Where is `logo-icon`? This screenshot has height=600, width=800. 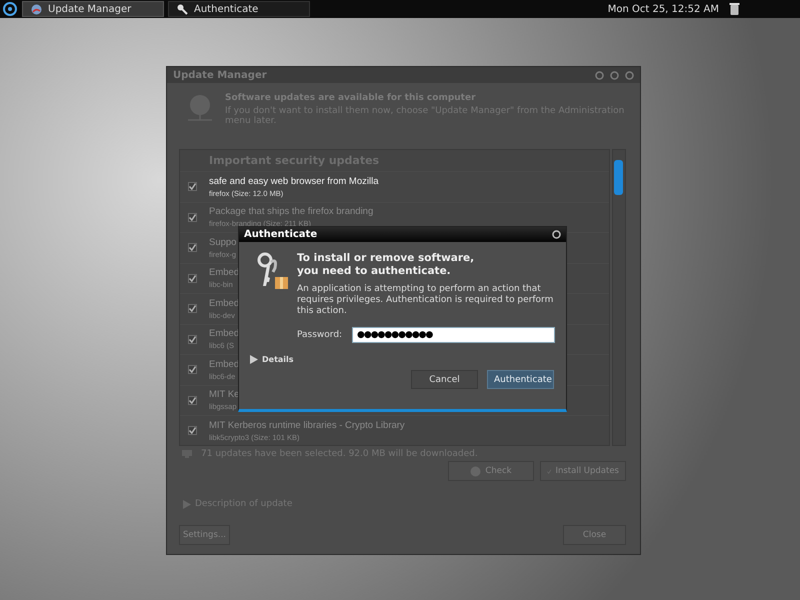
logo-icon is located at coordinates (10, 9).